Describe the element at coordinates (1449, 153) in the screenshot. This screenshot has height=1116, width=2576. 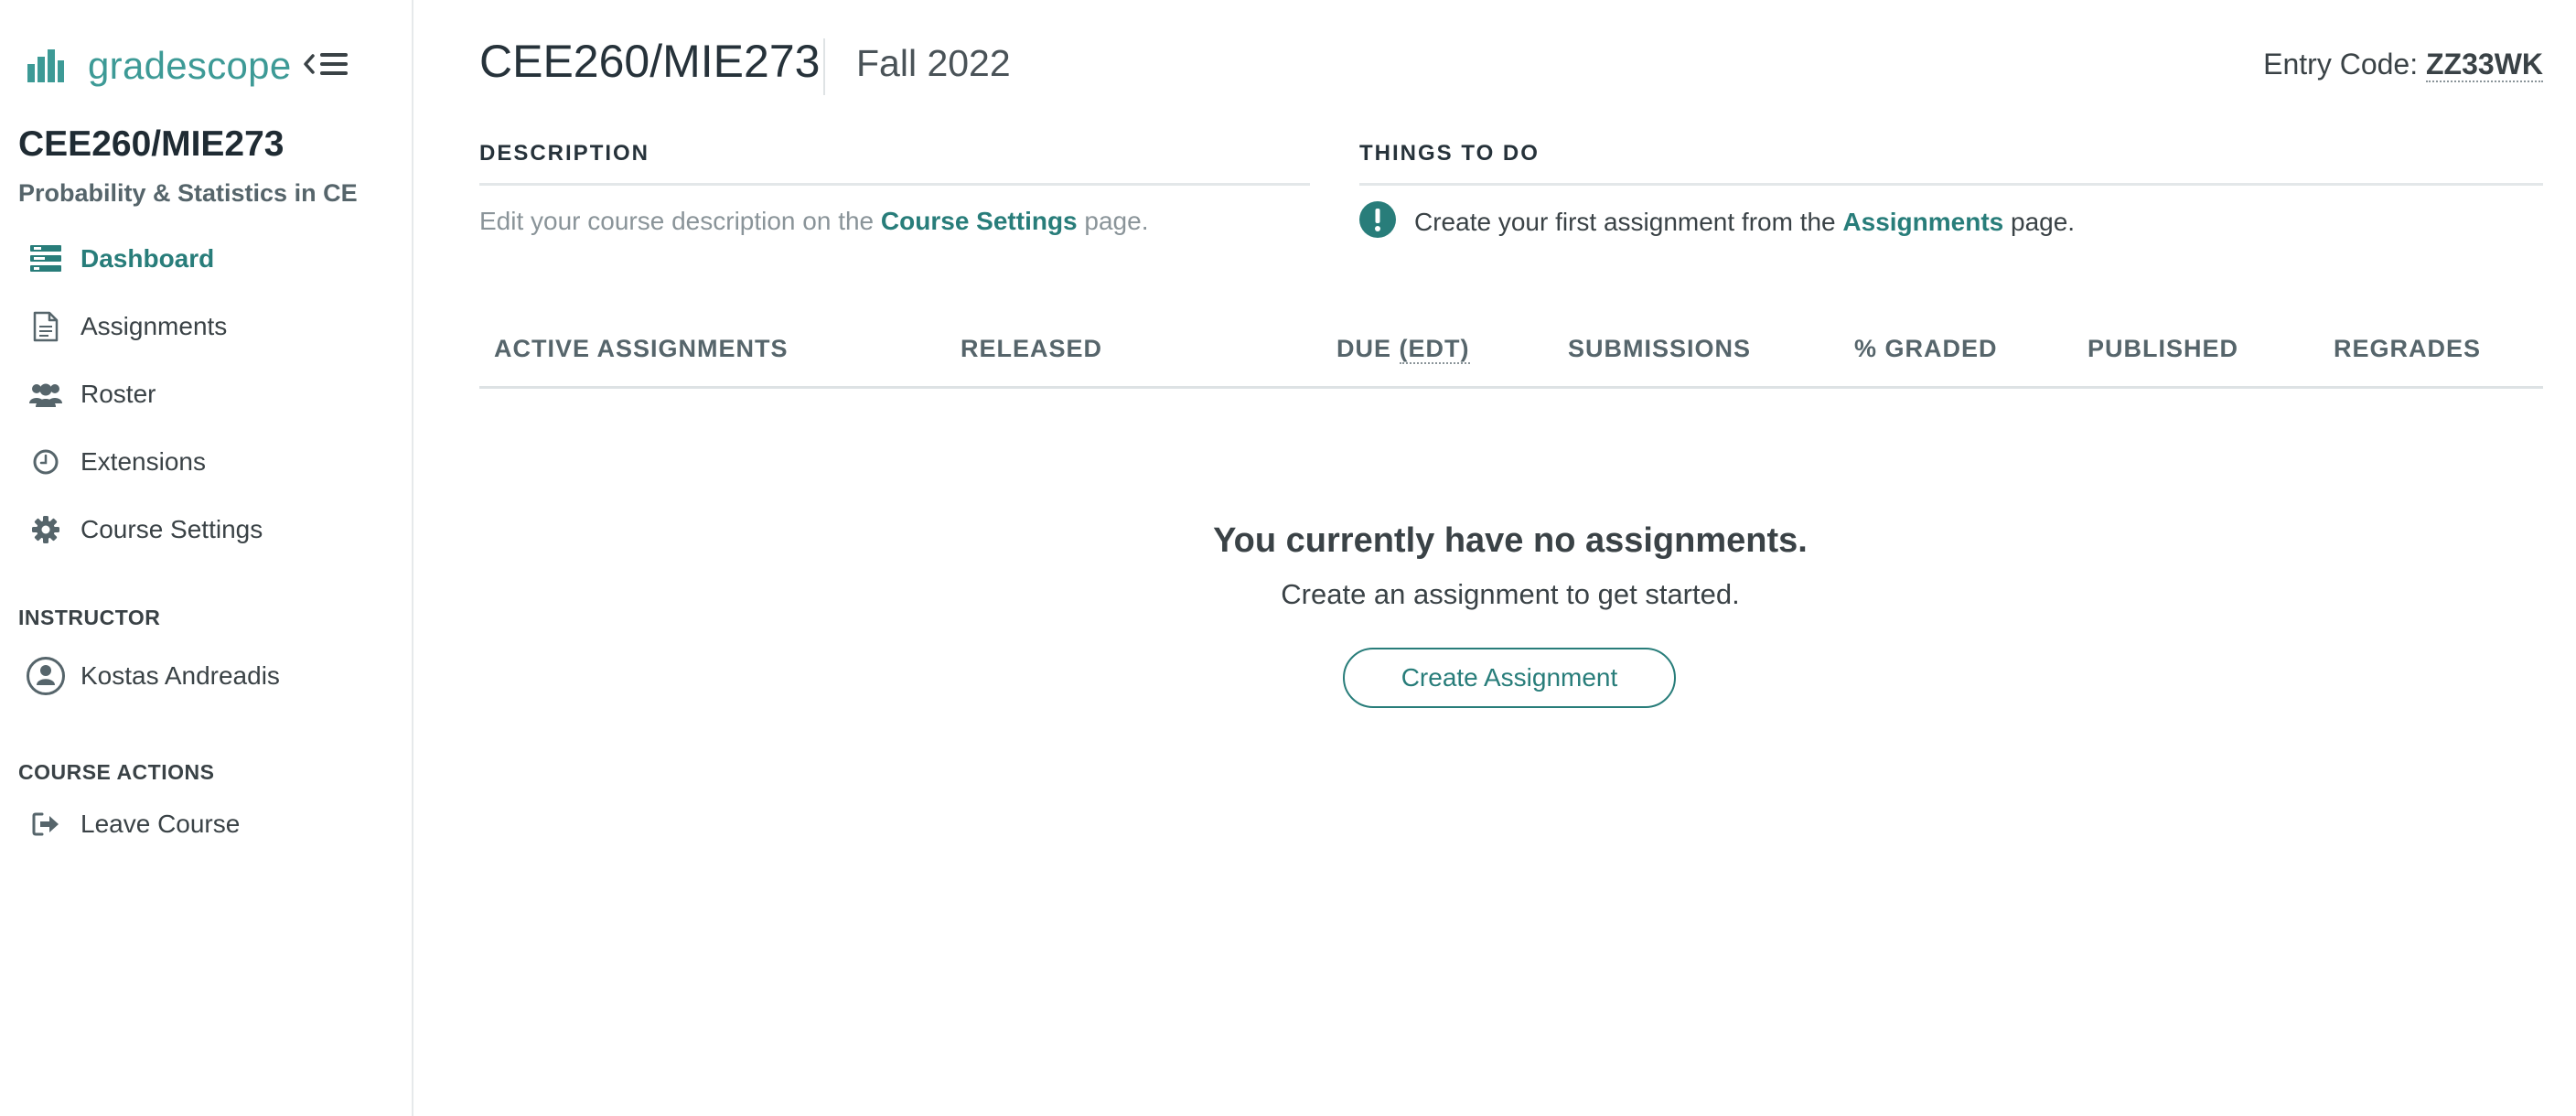
I see `todo-heading: THINGS TO DO` at that location.